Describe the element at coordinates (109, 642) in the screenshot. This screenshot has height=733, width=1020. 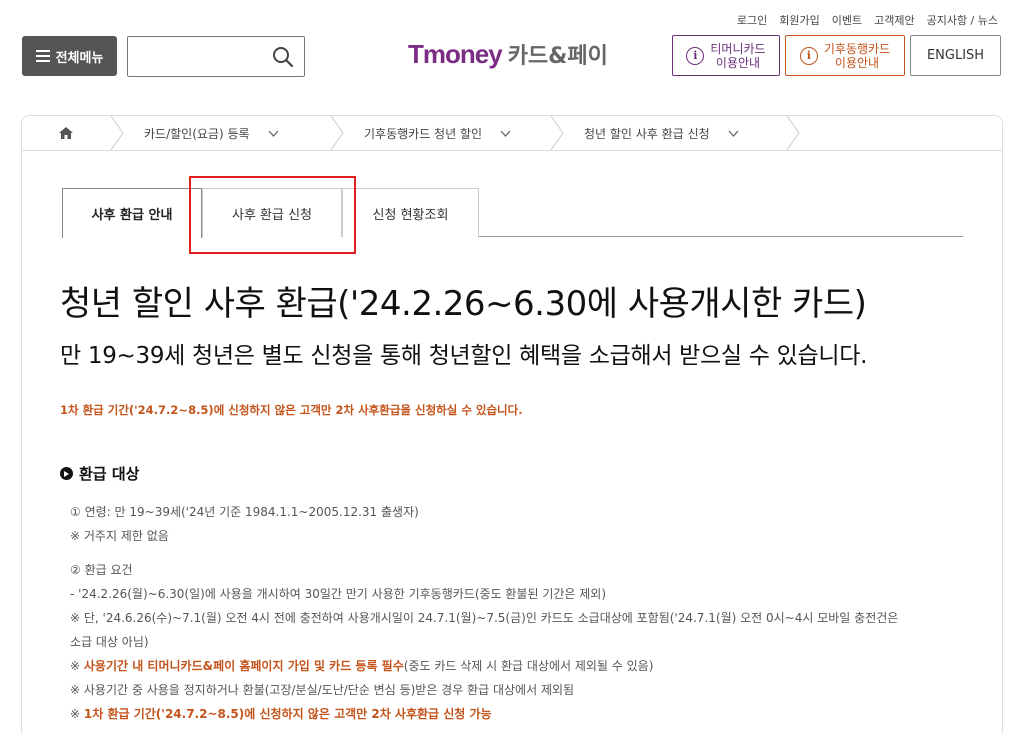
I see `list-item: 소급 대상 아님)` at that location.